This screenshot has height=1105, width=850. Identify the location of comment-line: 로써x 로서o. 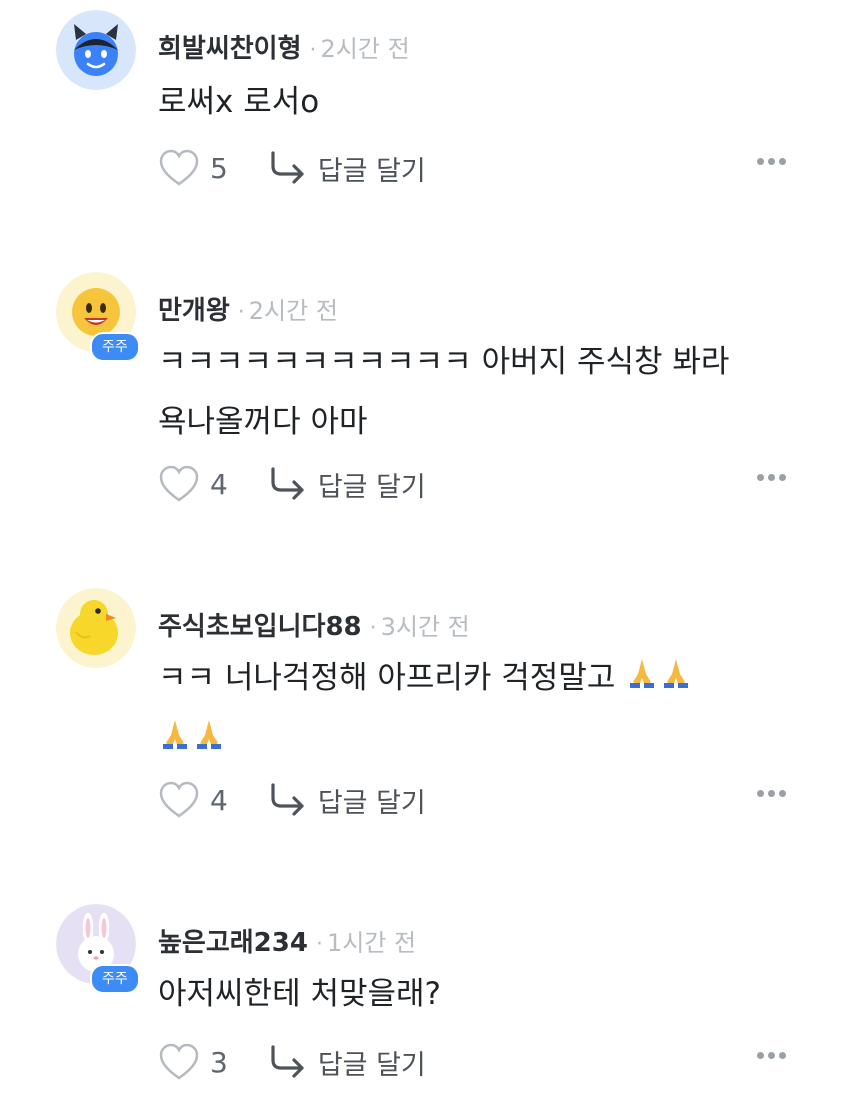
(239, 102).